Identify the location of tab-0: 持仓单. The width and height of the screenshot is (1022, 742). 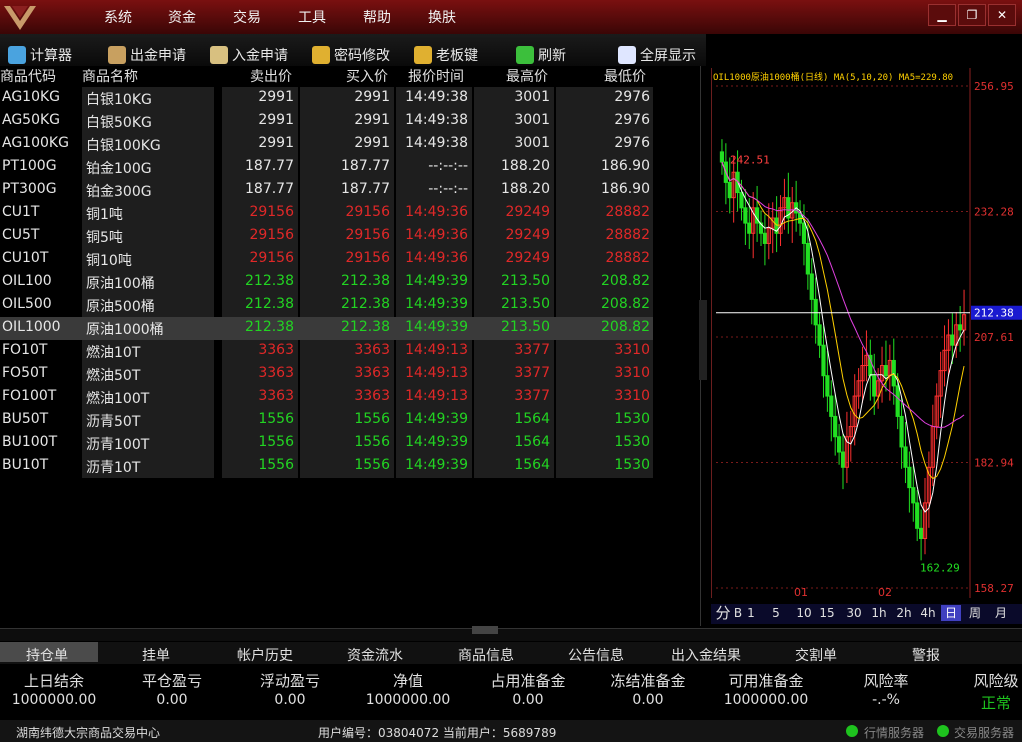
(47, 655).